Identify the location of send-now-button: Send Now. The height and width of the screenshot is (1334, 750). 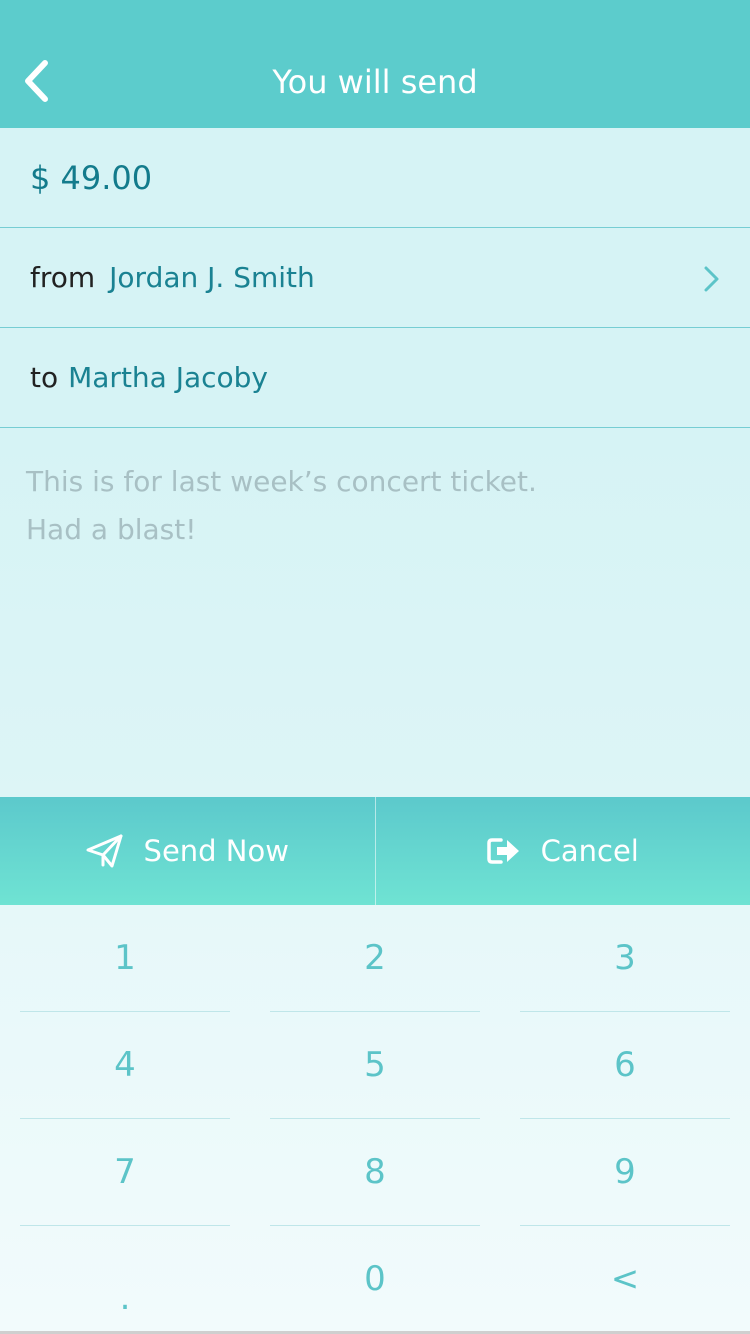
(187, 851).